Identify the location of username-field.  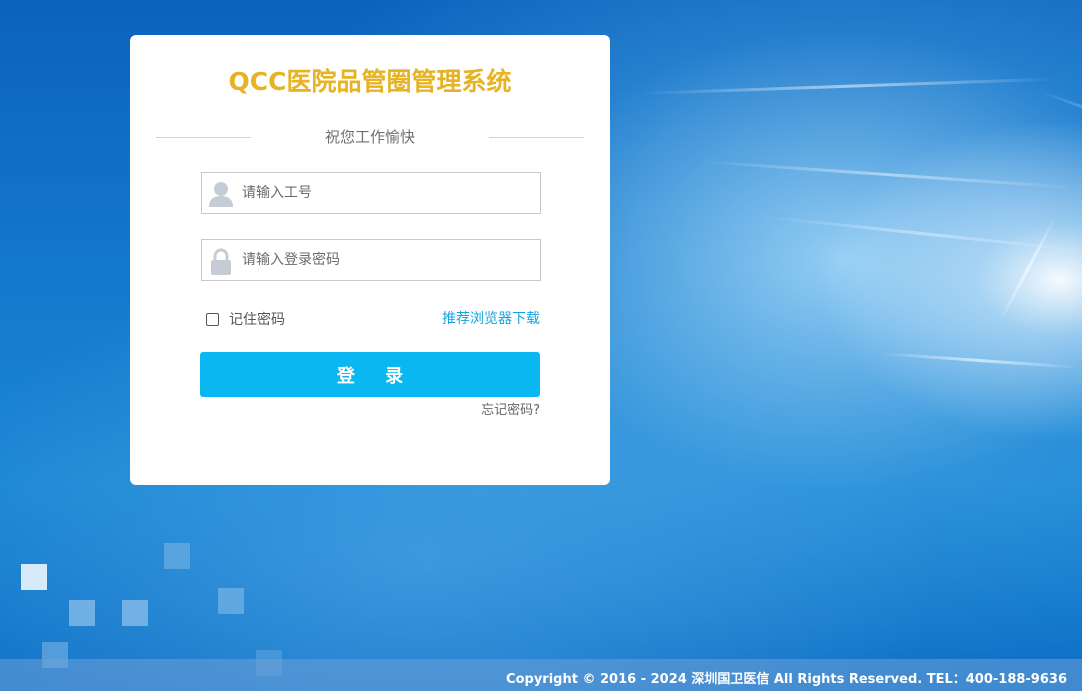
(371, 193).